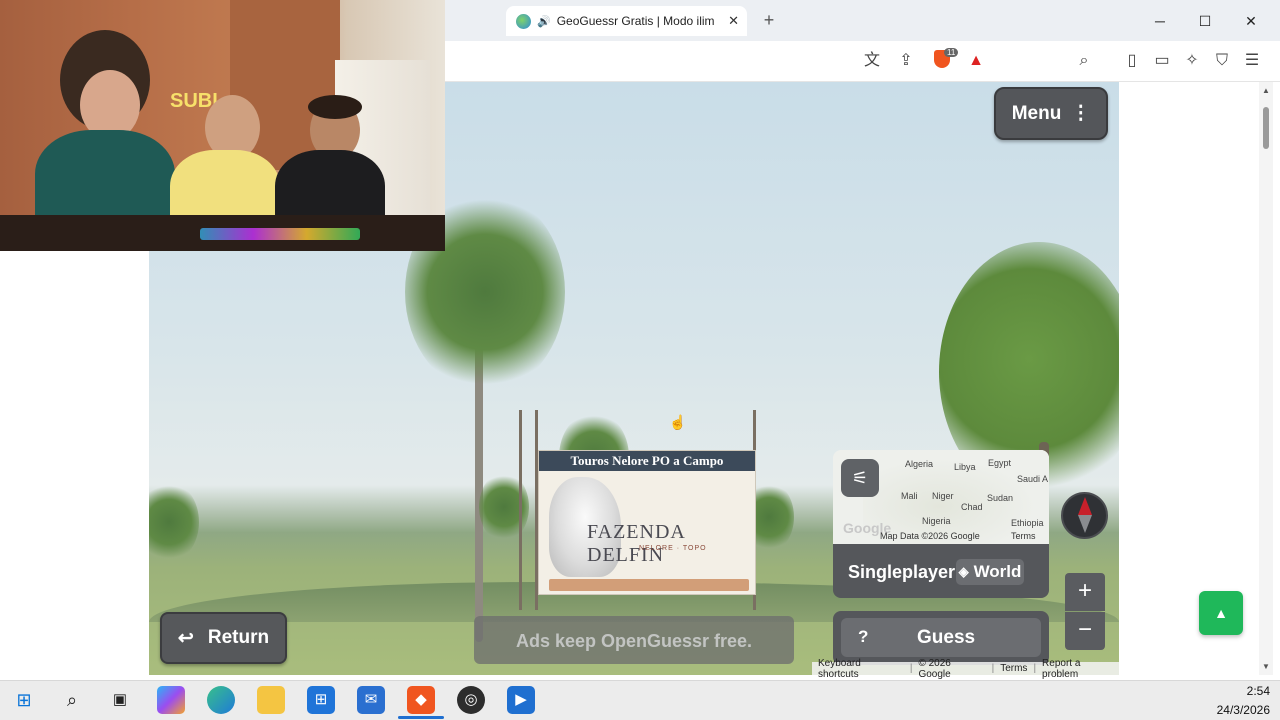 This screenshot has height=720, width=1280. What do you see at coordinates (1266, 378) in the screenshot?
I see `page-scrollbar` at bounding box center [1266, 378].